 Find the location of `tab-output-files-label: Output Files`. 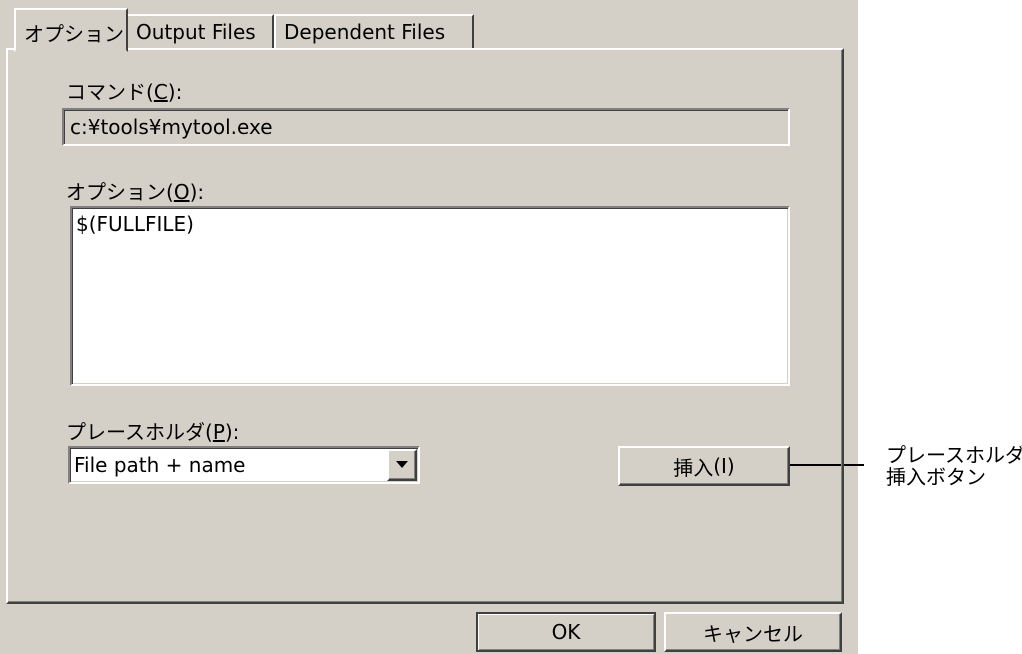

tab-output-files-label: Output Files is located at coordinates (196, 32).